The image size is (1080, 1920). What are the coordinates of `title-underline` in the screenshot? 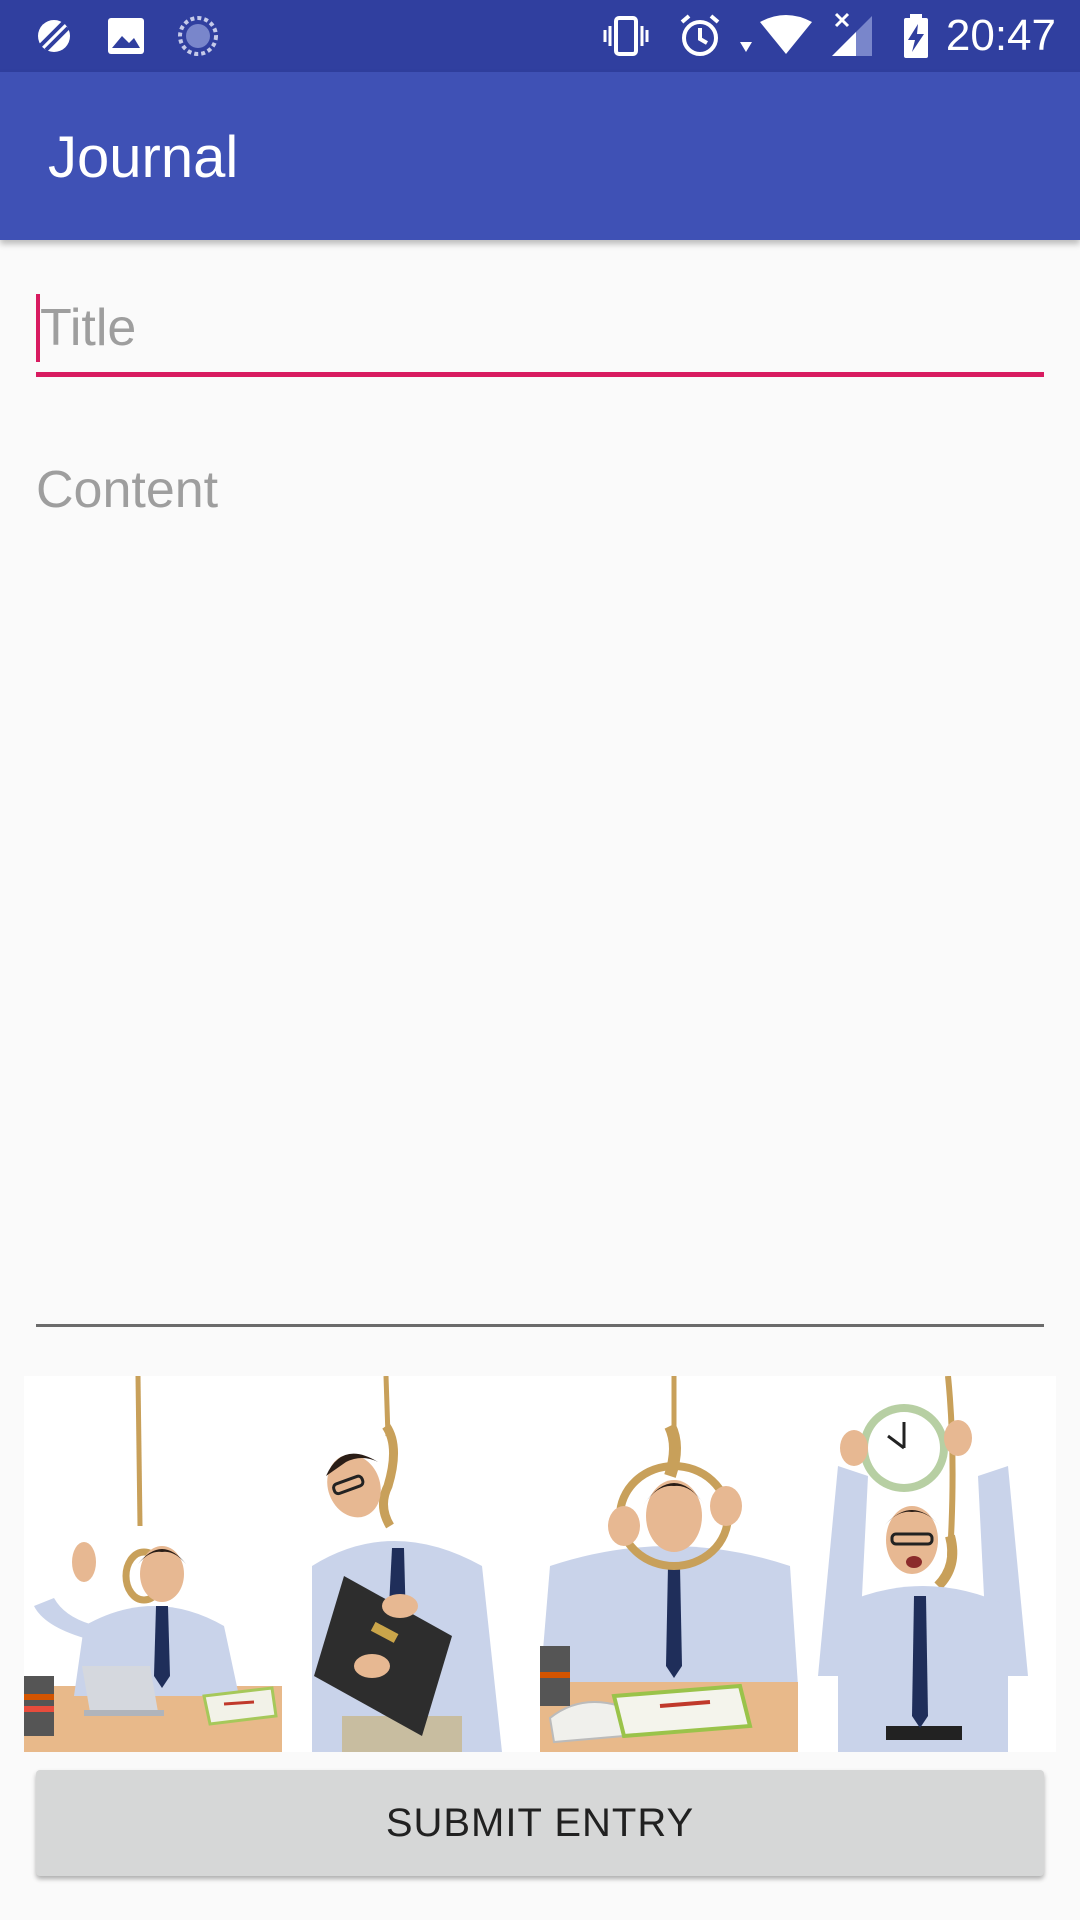 It's located at (540, 374).